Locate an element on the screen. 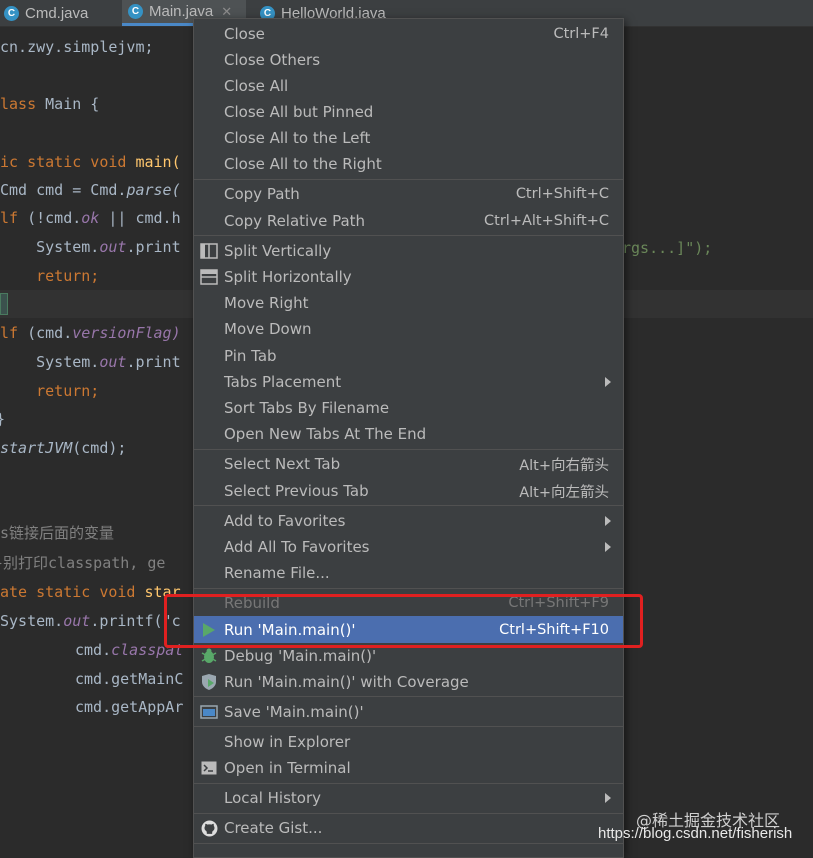 The height and width of the screenshot is (858, 813). code-comment: s链接后面的变量 is located at coordinates (57, 533).